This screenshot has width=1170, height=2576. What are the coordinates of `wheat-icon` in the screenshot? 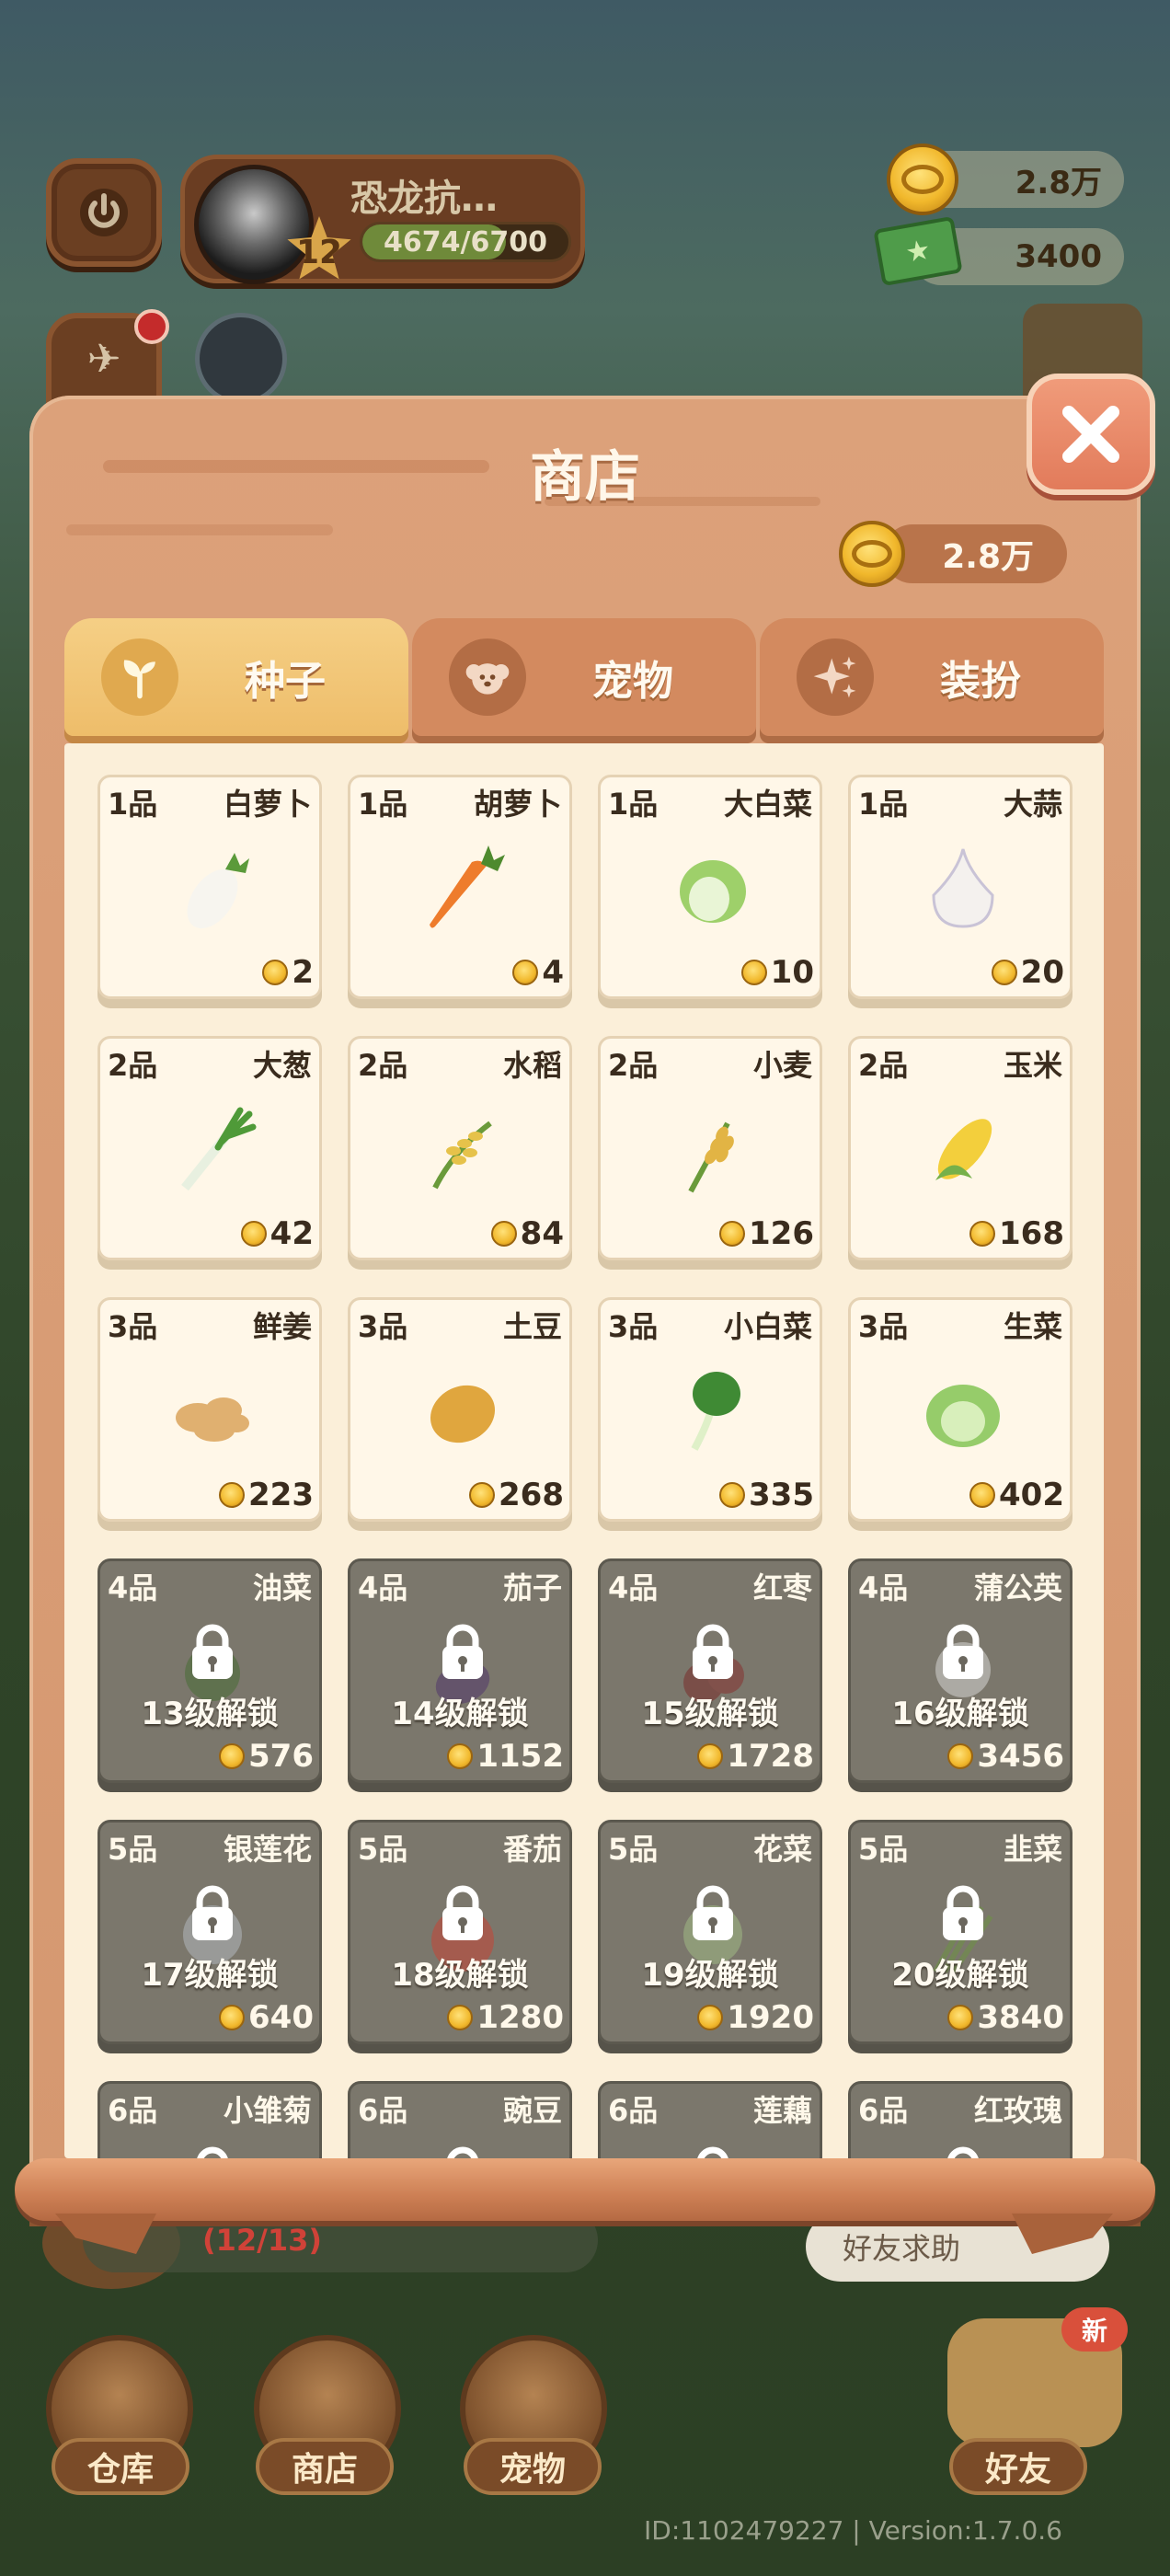 It's located at (711, 1157).